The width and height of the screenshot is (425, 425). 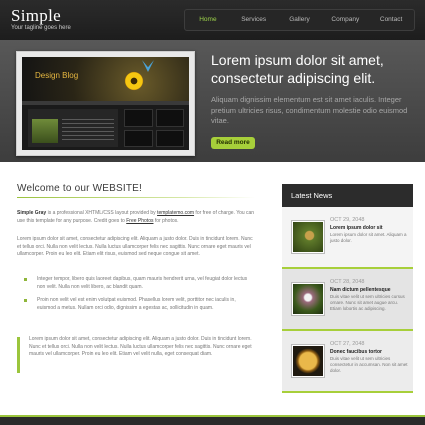 I want to click on featured-screenshot: Design Blog, so click(x=105, y=103).